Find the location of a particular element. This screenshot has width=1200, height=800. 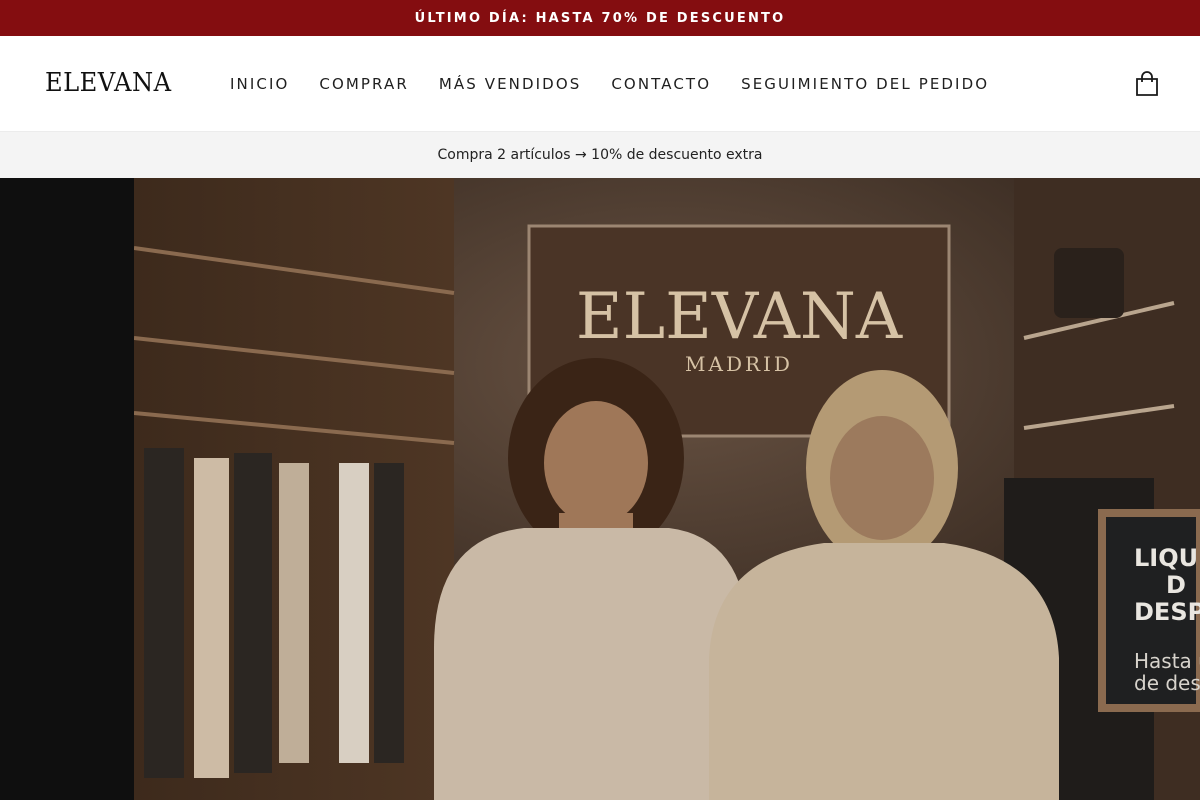

nav-link-seguimiento-pedido: SEGUIMIENTO DEL PEDIDO is located at coordinates (865, 84).